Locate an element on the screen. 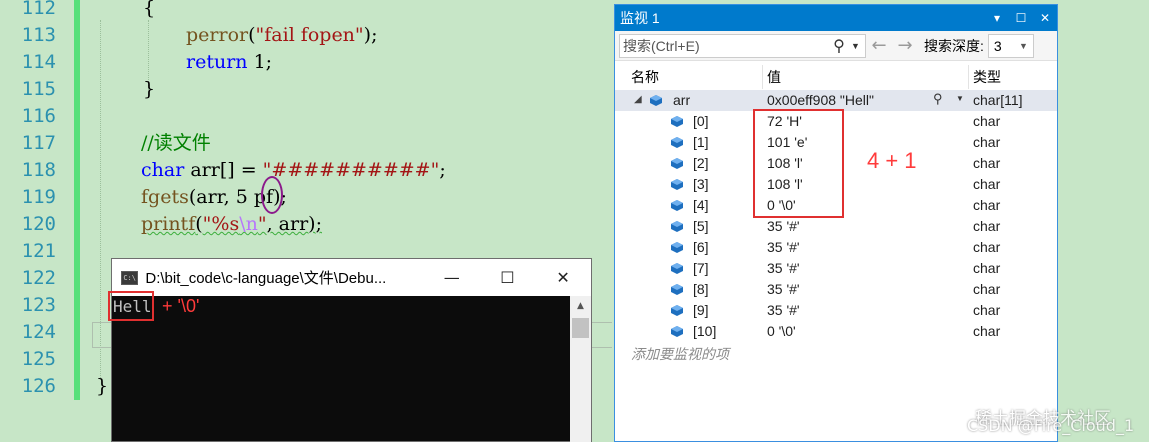 Image resolution: width=1149 pixels, height=442 pixels. close-icon: ✕ is located at coordinates (1045, 18).